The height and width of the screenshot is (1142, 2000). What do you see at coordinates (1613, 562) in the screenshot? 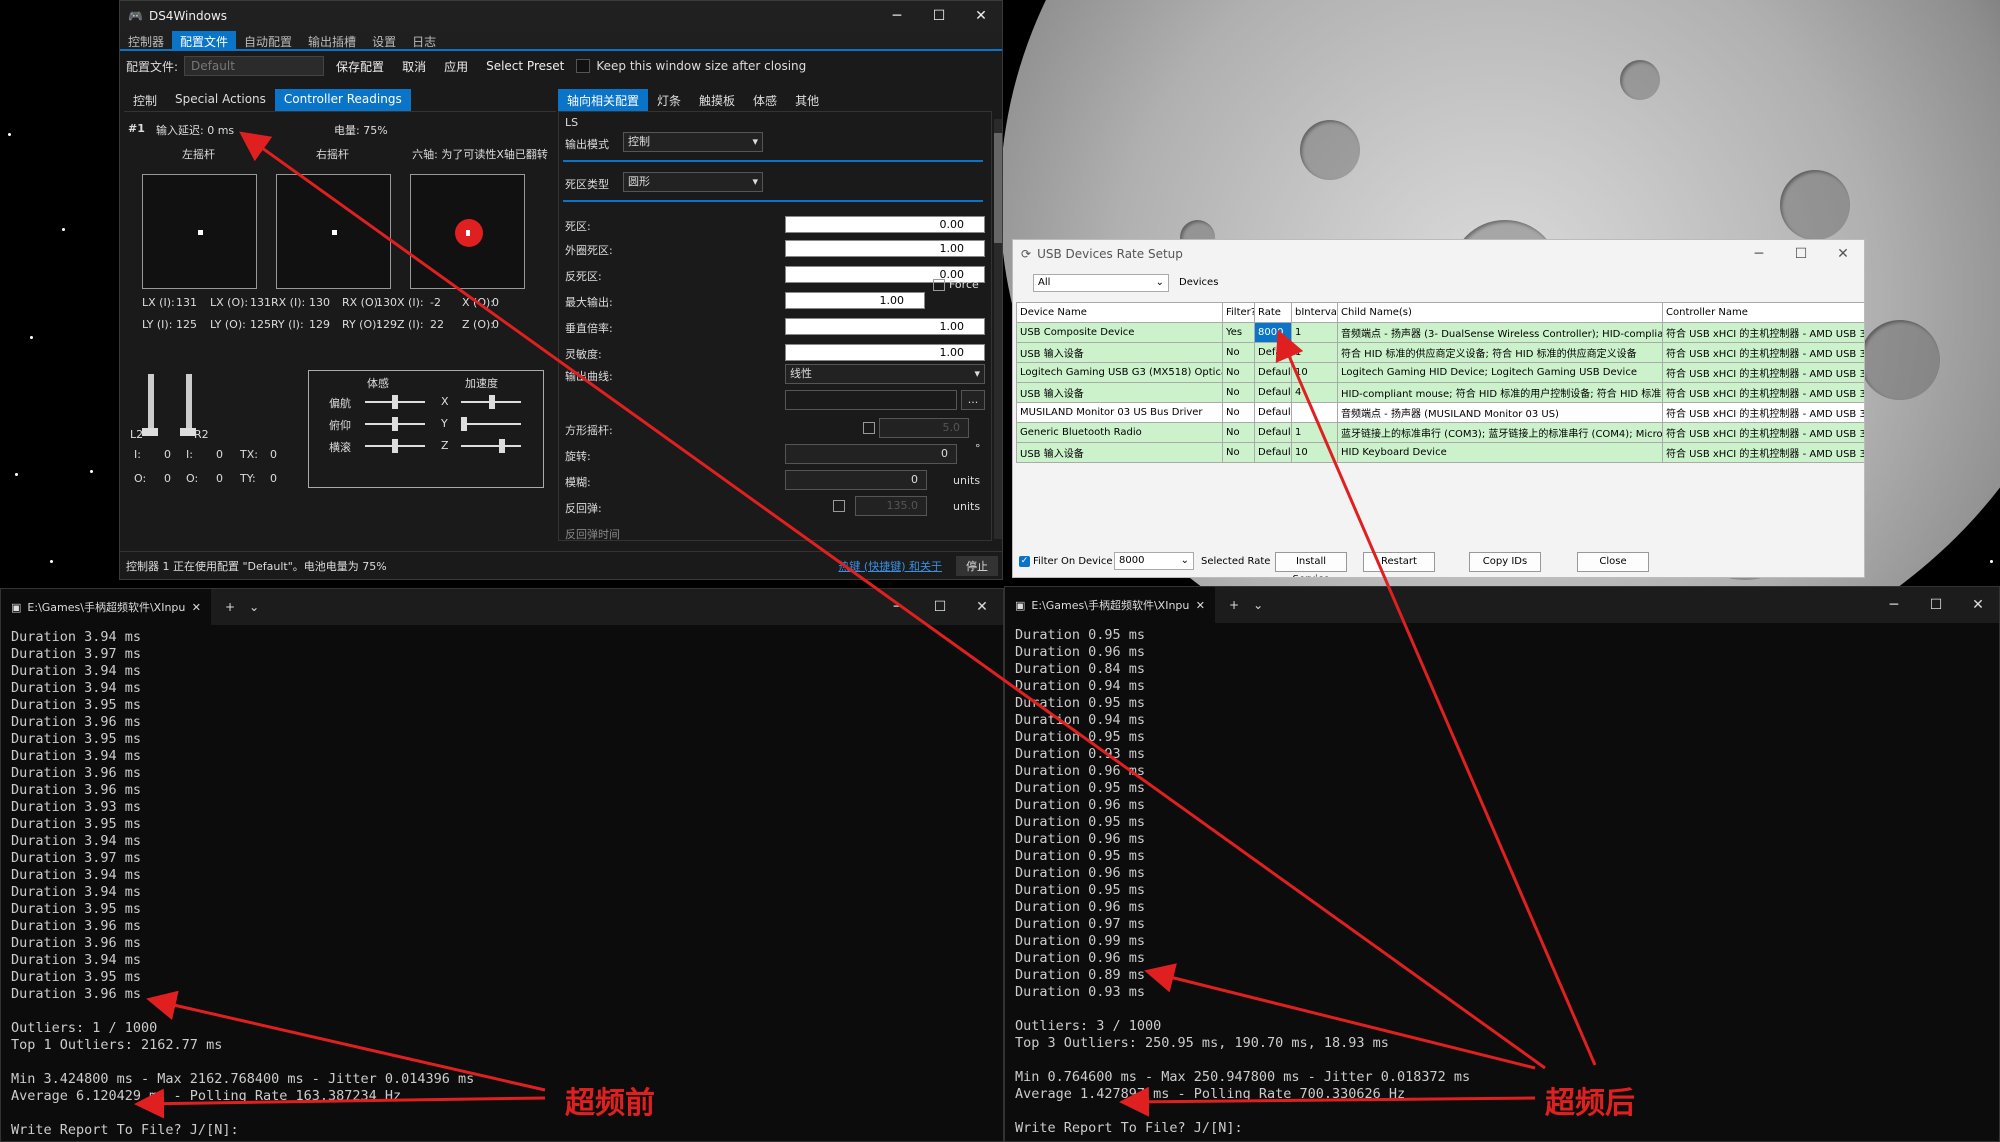
I see `close-button: Close` at bounding box center [1613, 562].